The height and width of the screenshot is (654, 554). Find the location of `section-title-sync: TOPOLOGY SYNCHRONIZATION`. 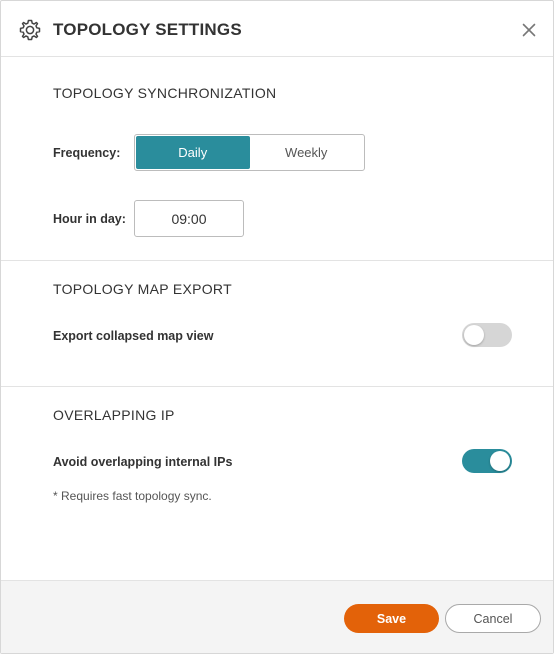

section-title-sync: TOPOLOGY SYNCHRONIZATION is located at coordinates (165, 93).